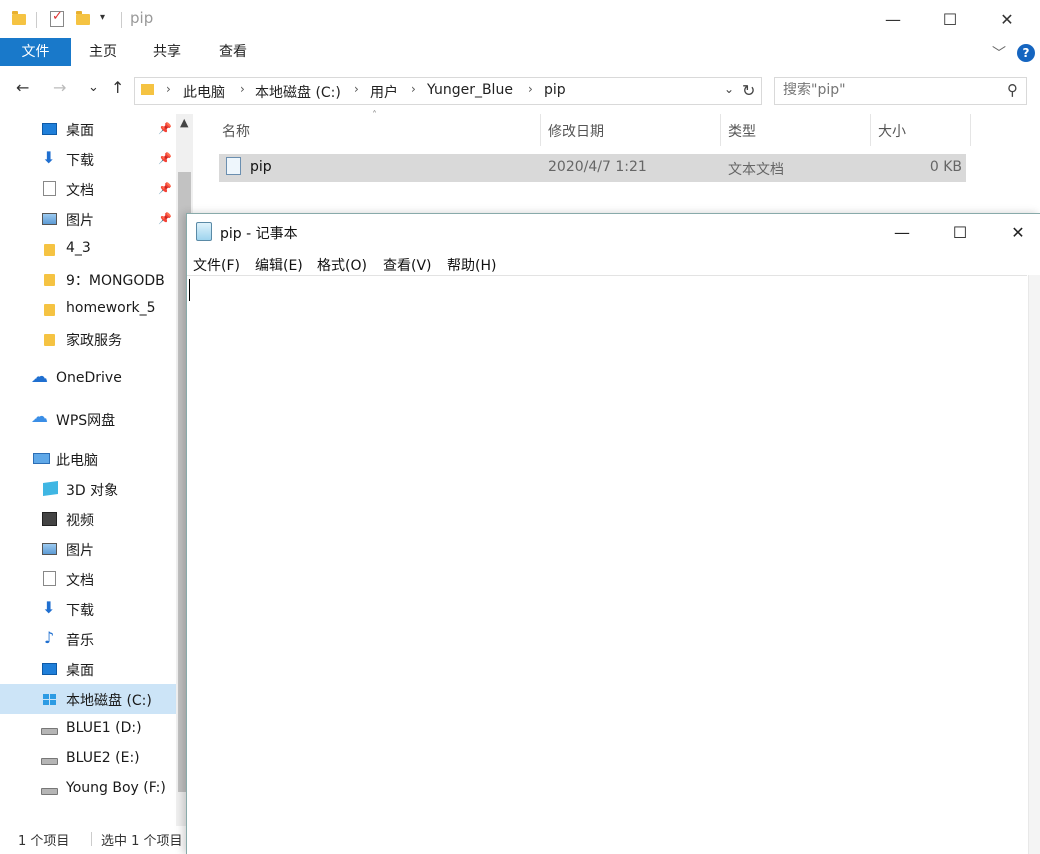 The height and width of the screenshot is (854, 1040). I want to click on pin-icon: 📌, so click(165, 188).